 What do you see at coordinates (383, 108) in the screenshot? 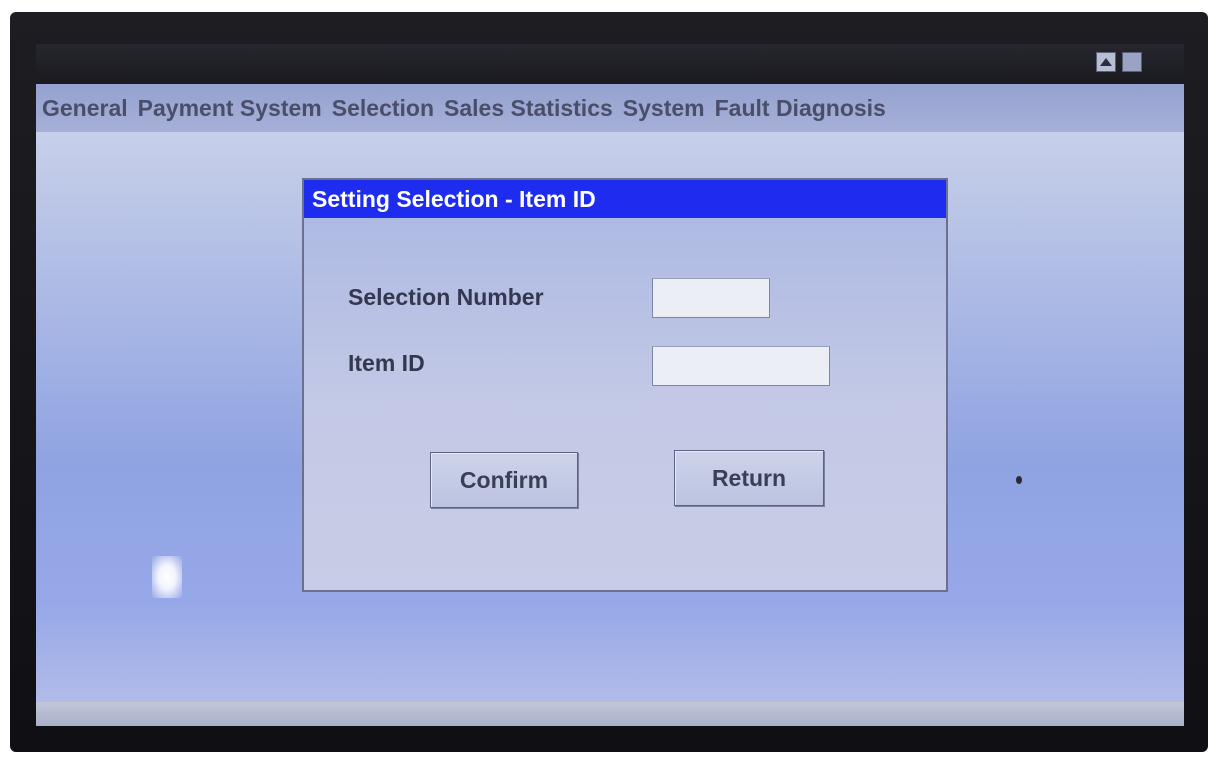
I see `menu-item-selection: Selection` at bounding box center [383, 108].